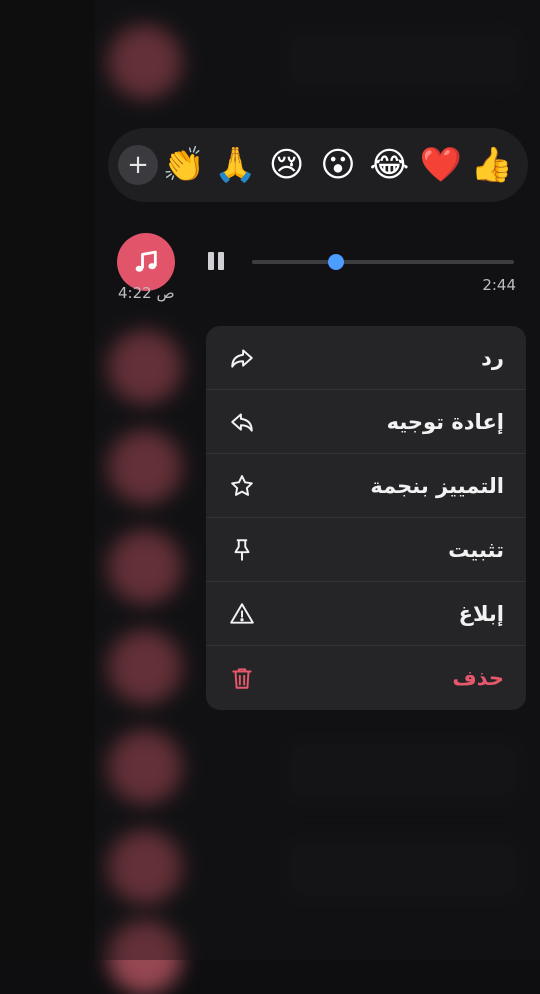 This screenshot has width=540, height=994. Describe the element at coordinates (481, 613) in the screenshot. I see `menu-item-label: إبلاغ` at that location.